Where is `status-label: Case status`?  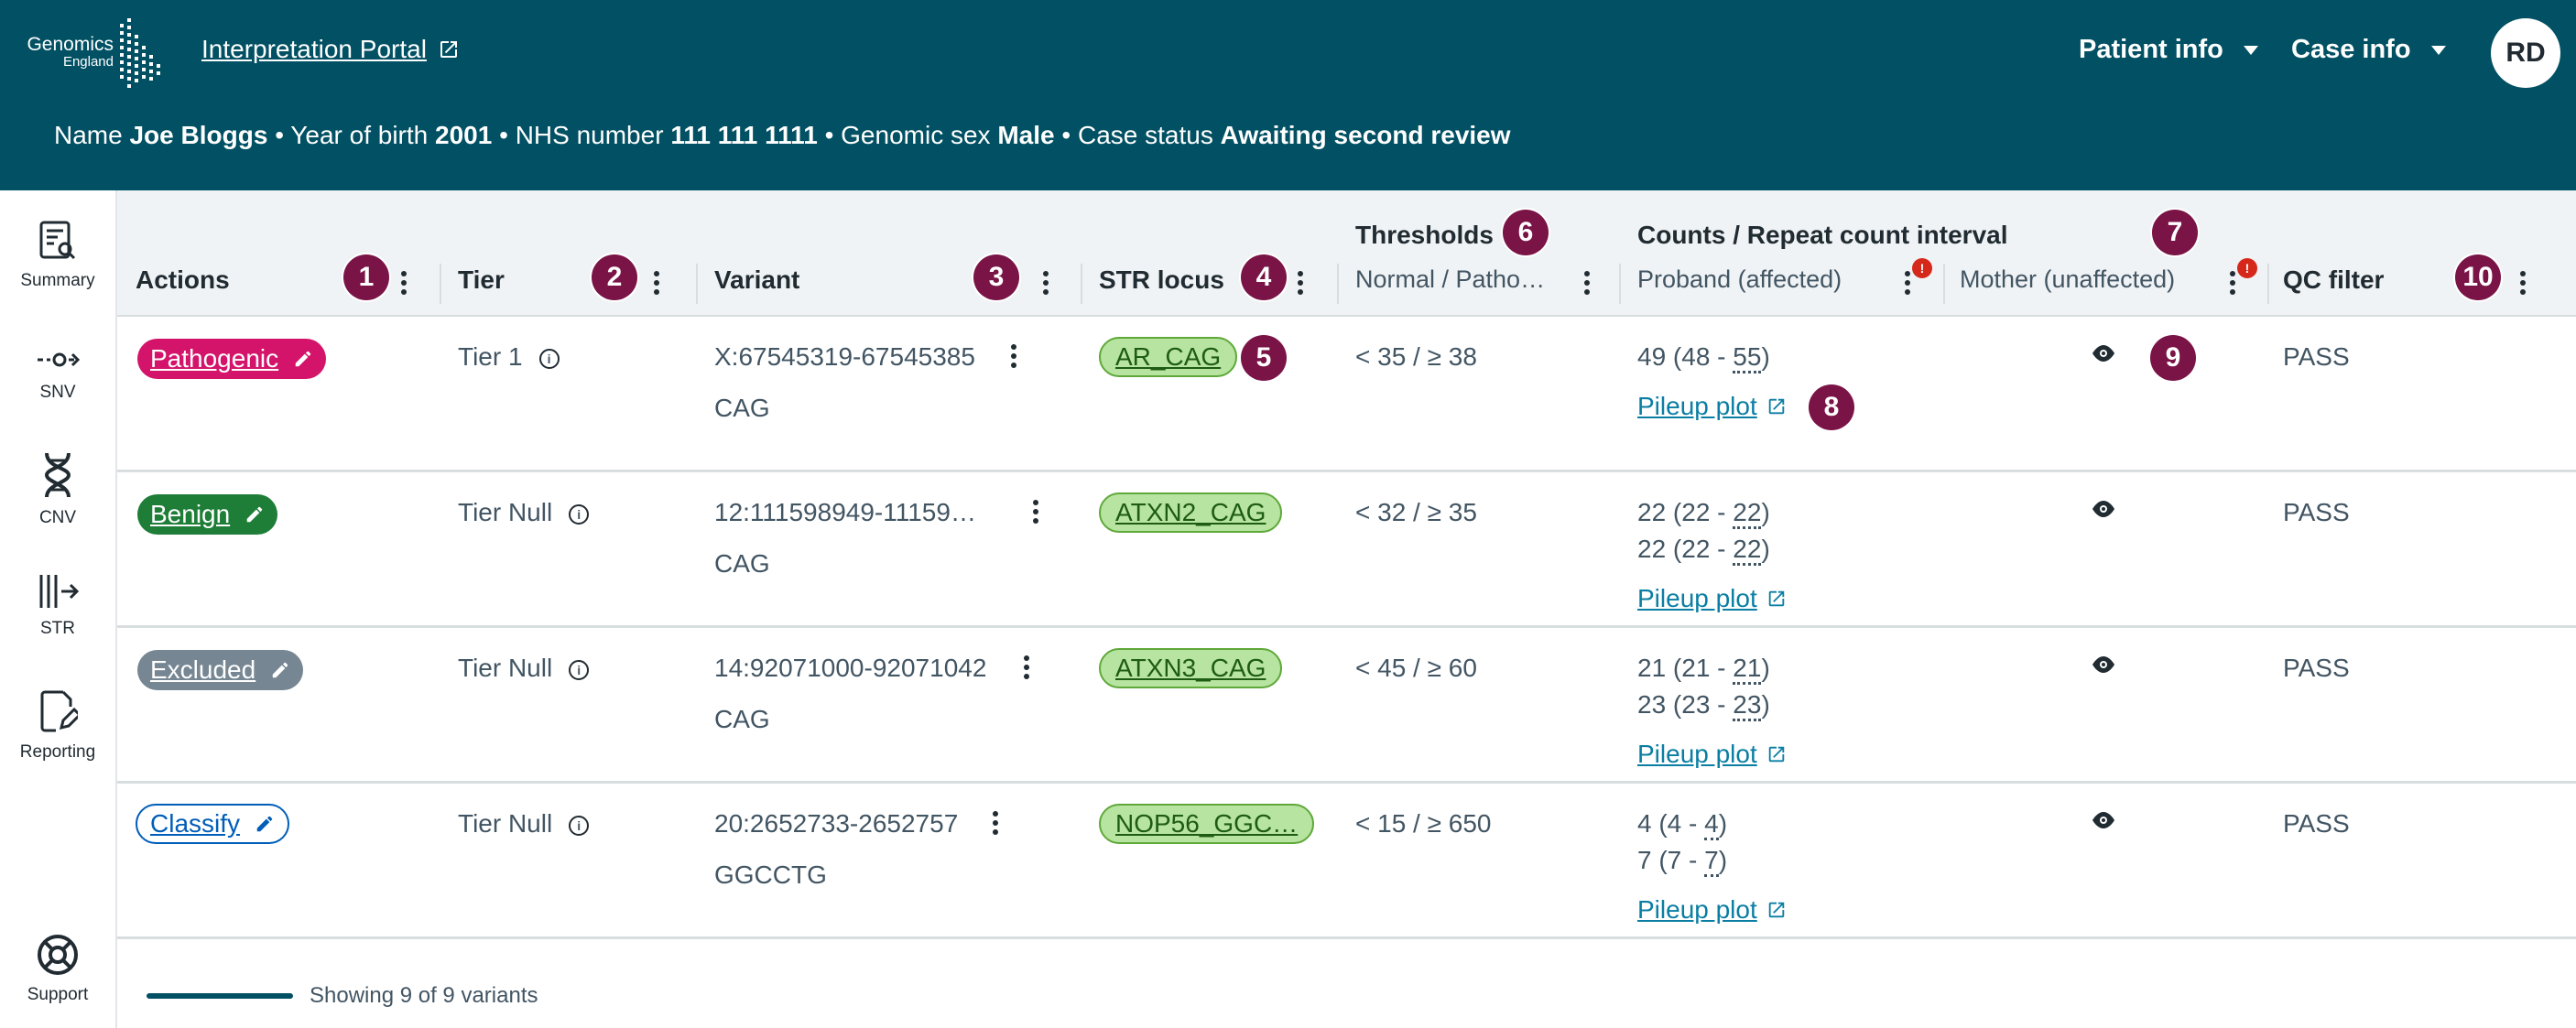
status-label: Case status is located at coordinates (1145, 135).